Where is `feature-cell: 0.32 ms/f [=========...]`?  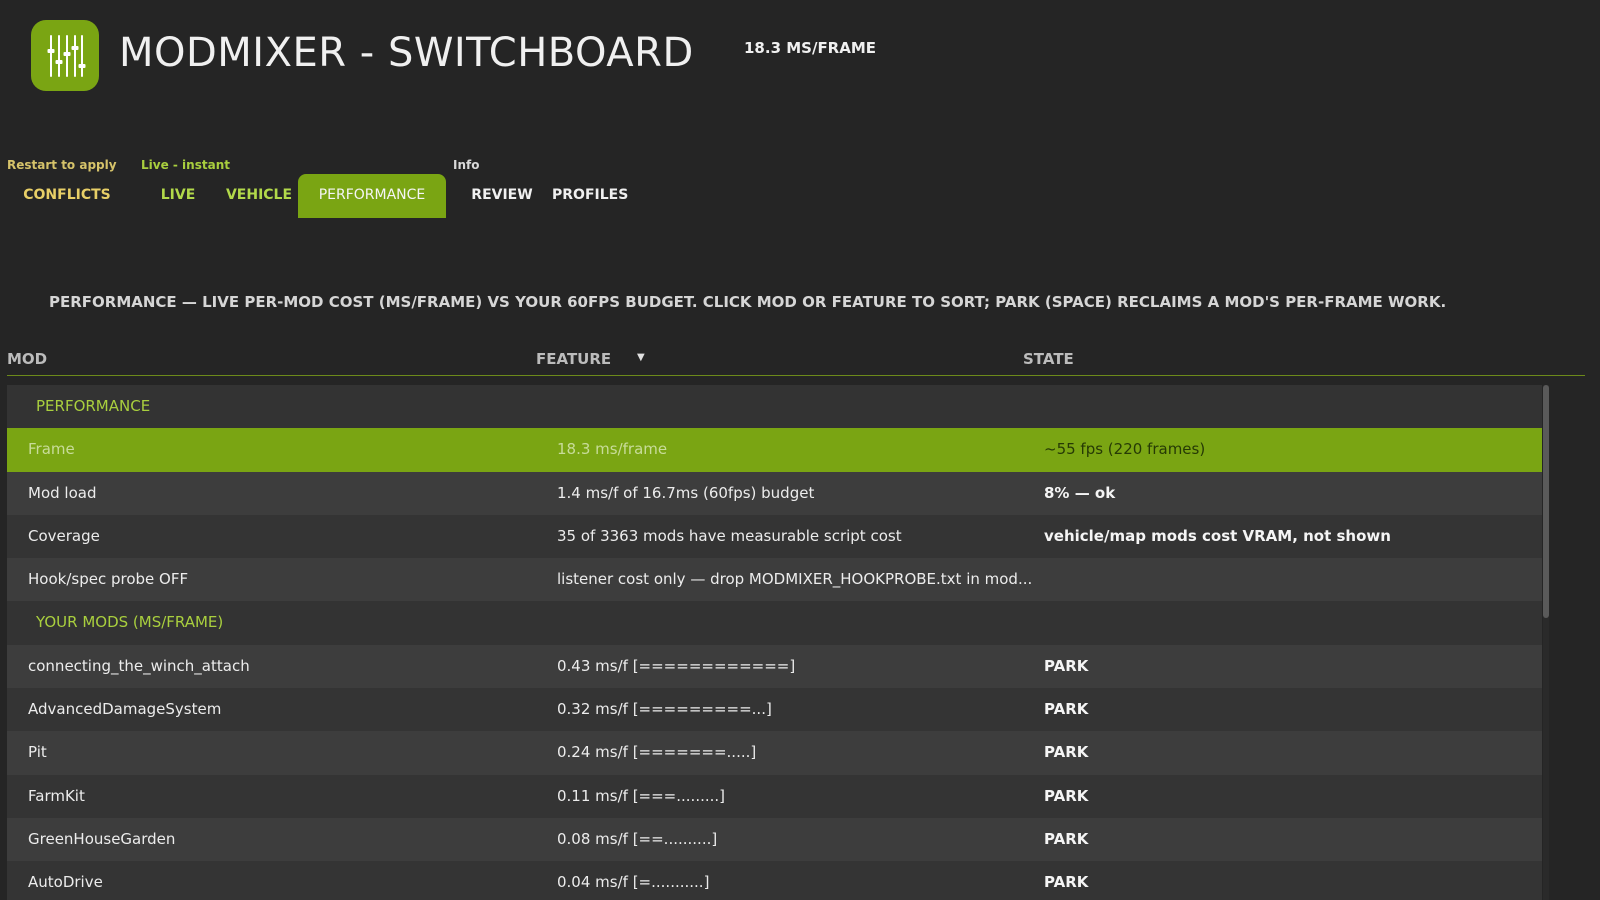
feature-cell: 0.32 ms/f [=========...] is located at coordinates (664, 709).